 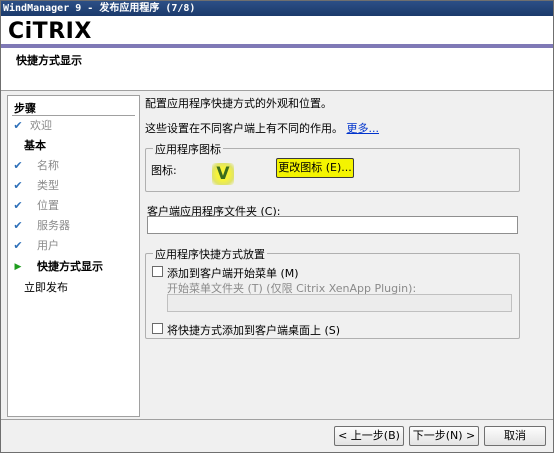 What do you see at coordinates (73, 115) in the screenshot?
I see `steps-divider` at bounding box center [73, 115].